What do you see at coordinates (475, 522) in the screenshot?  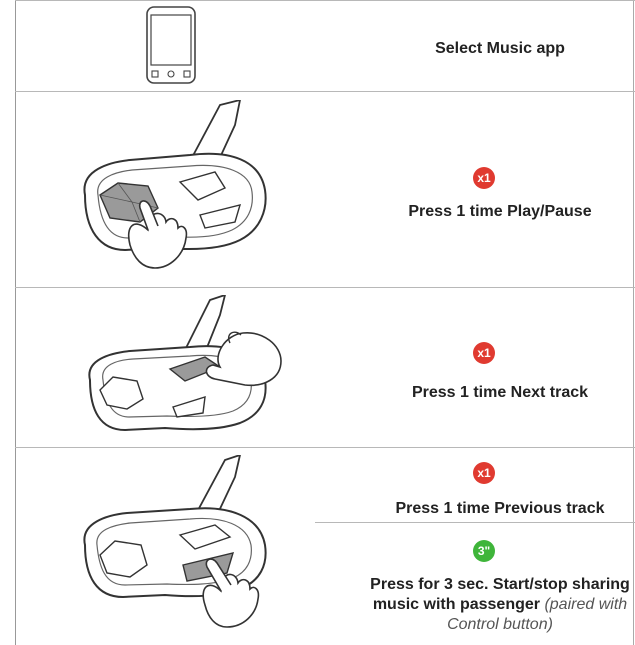 I see `sub-row-divider` at bounding box center [475, 522].